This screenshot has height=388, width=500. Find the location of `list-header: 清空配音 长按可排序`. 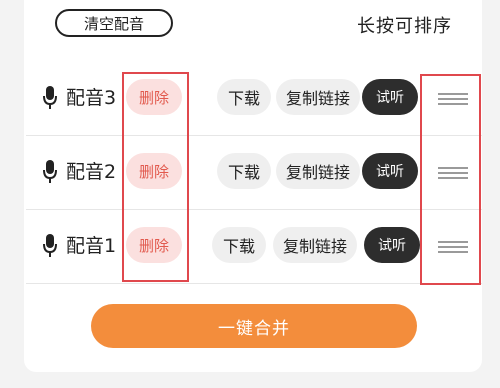

list-header: 清空配音 长按可排序 is located at coordinates (250, 25).